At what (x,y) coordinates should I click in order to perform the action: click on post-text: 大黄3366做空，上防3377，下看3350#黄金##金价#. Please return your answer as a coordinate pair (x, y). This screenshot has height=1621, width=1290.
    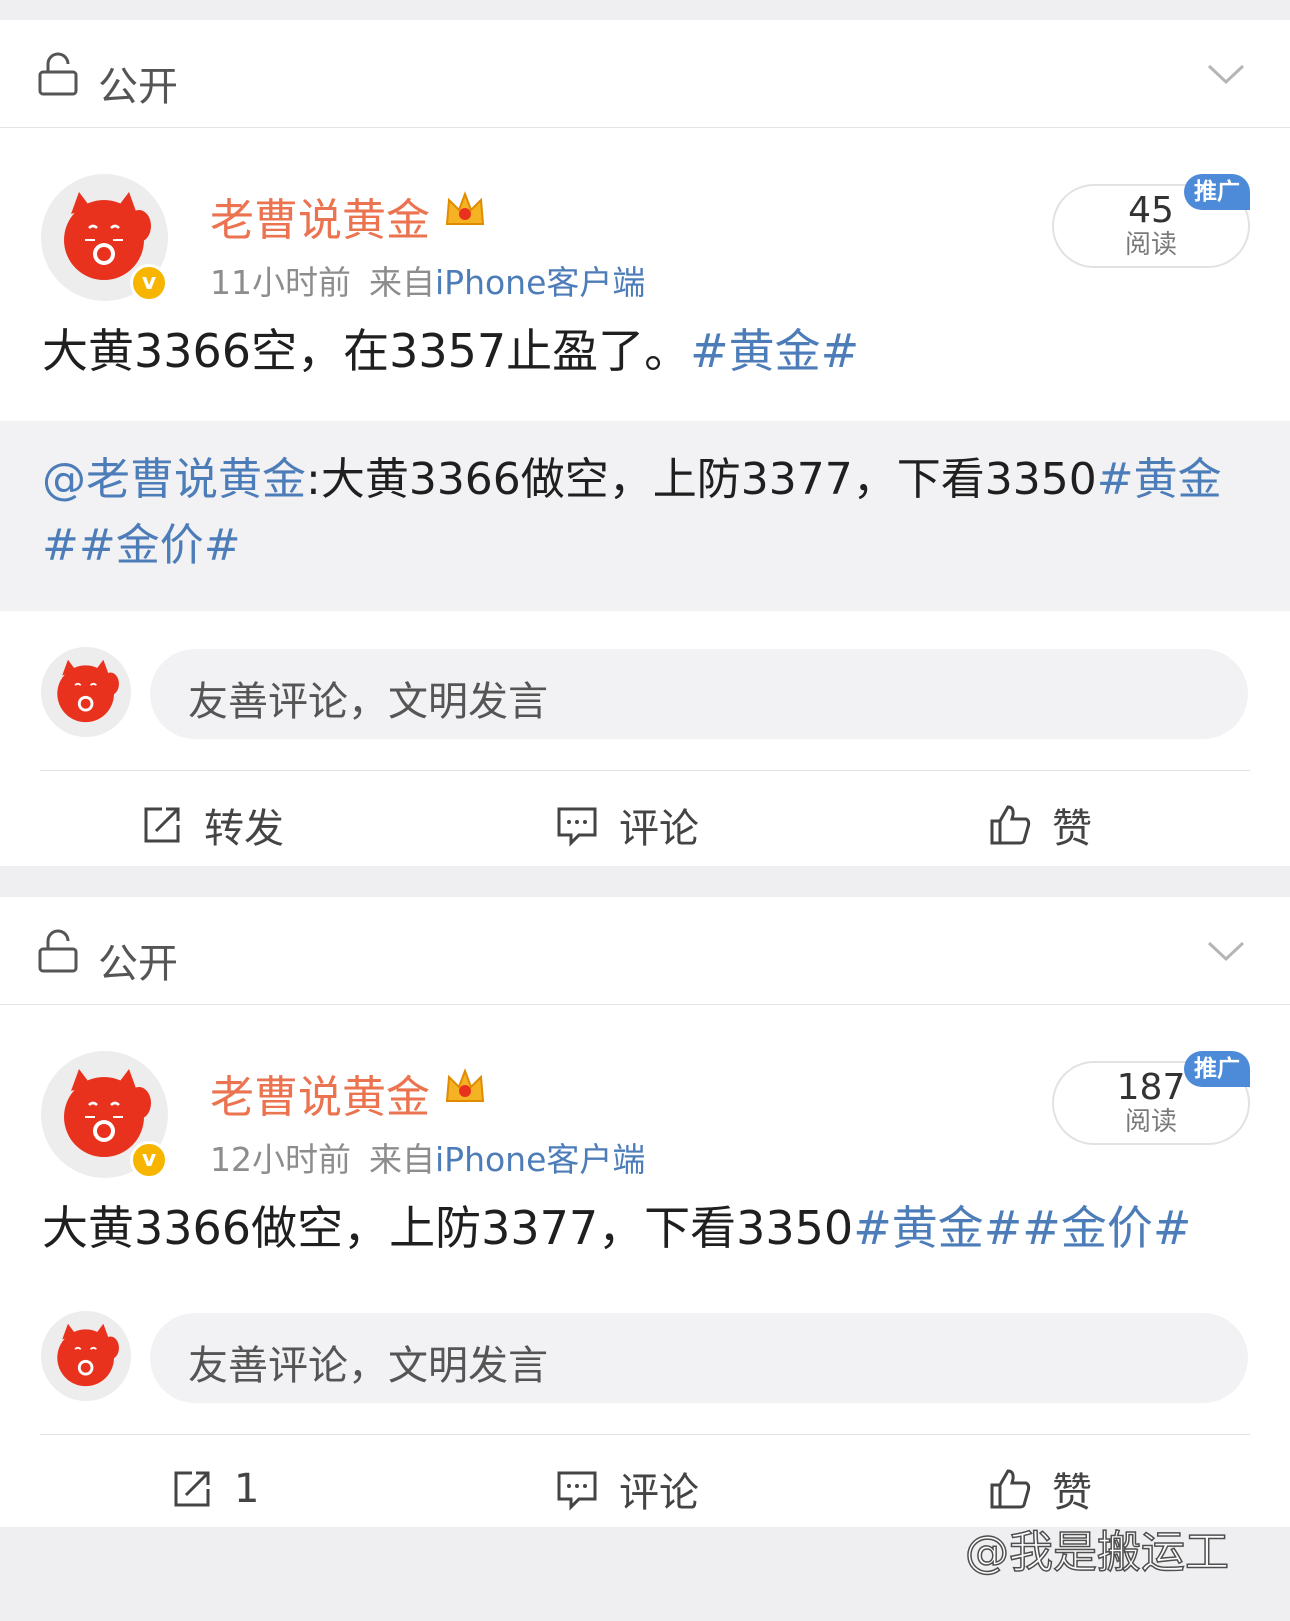
    Looking at the image, I should click on (645, 1235).